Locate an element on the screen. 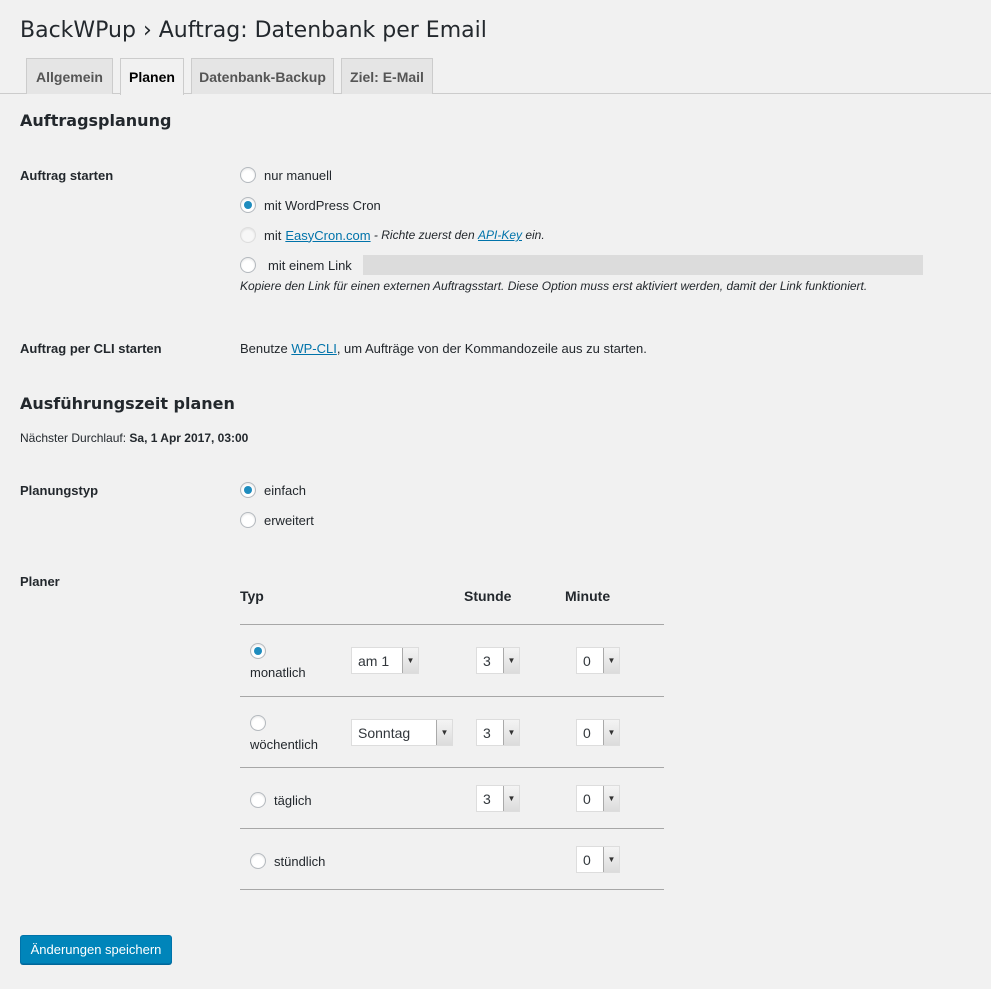 Image resolution: width=991 pixels, height=989 pixels. monthly-day-select: am 1 ▼ is located at coordinates (385, 660).